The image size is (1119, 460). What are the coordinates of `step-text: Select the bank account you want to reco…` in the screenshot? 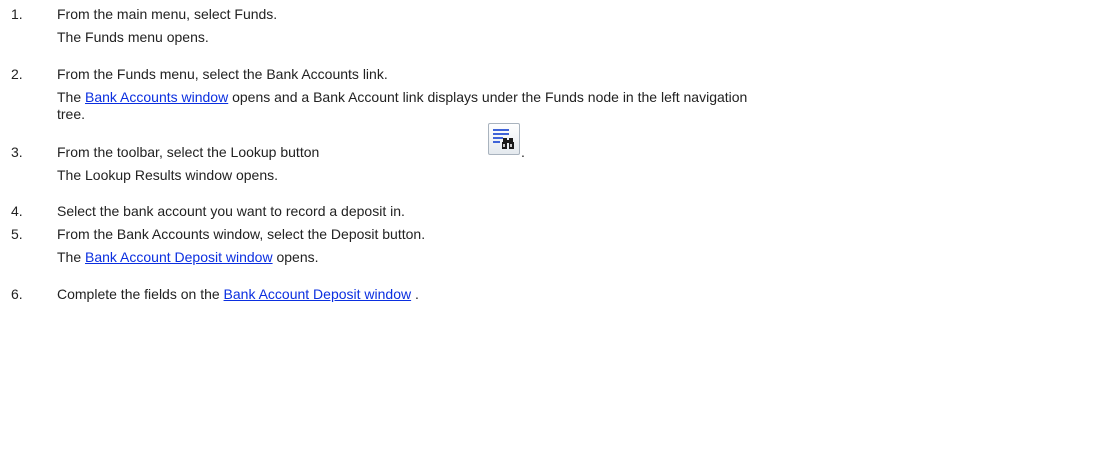 It's located at (231, 211).